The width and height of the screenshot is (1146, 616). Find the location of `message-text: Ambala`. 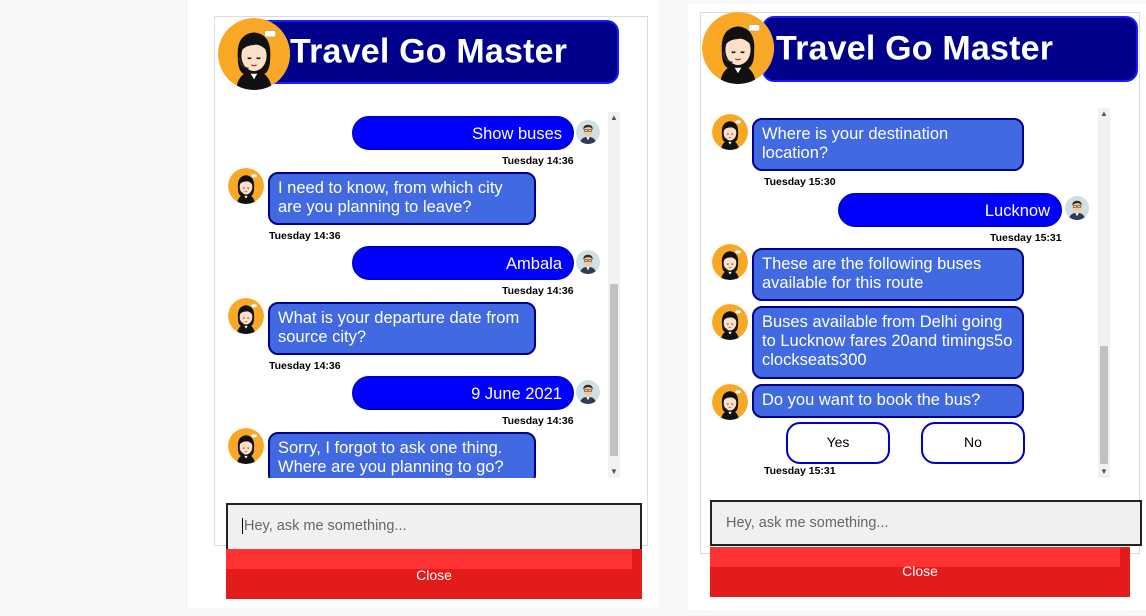

message-text: Ambala is located at coordinates (534, 264).